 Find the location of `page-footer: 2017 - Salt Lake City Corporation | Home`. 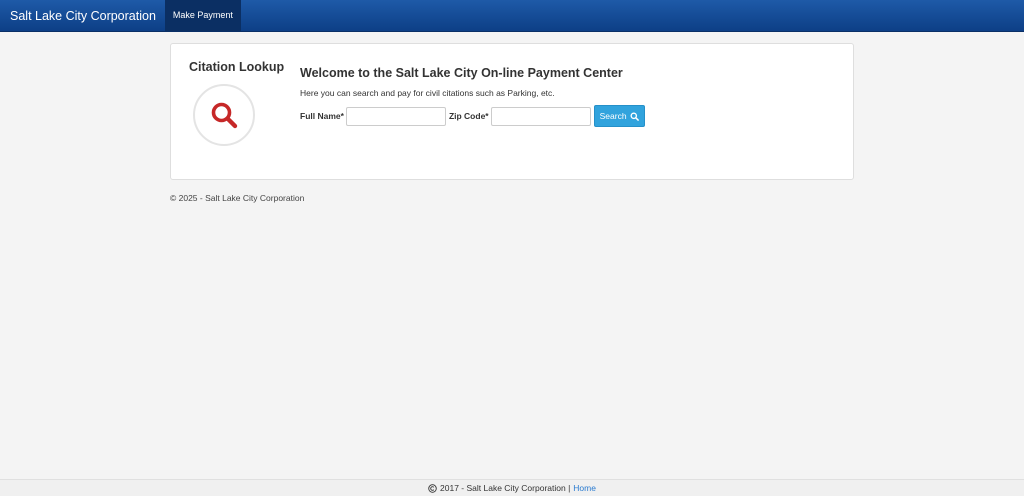

page-footer: 2017 - Salt Lake City Corporation | Home is located at coordinates (512, 487).